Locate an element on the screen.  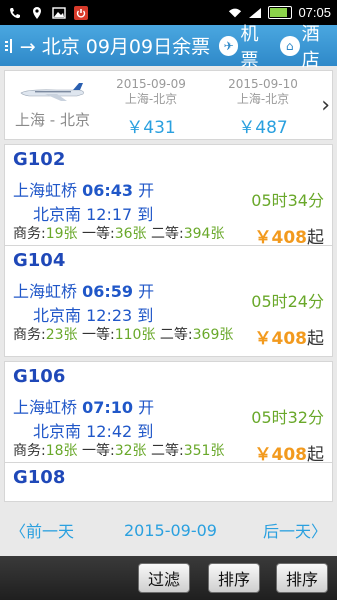
flight-tab-button: ✈ 机票 is located at coordinates (247, 46).